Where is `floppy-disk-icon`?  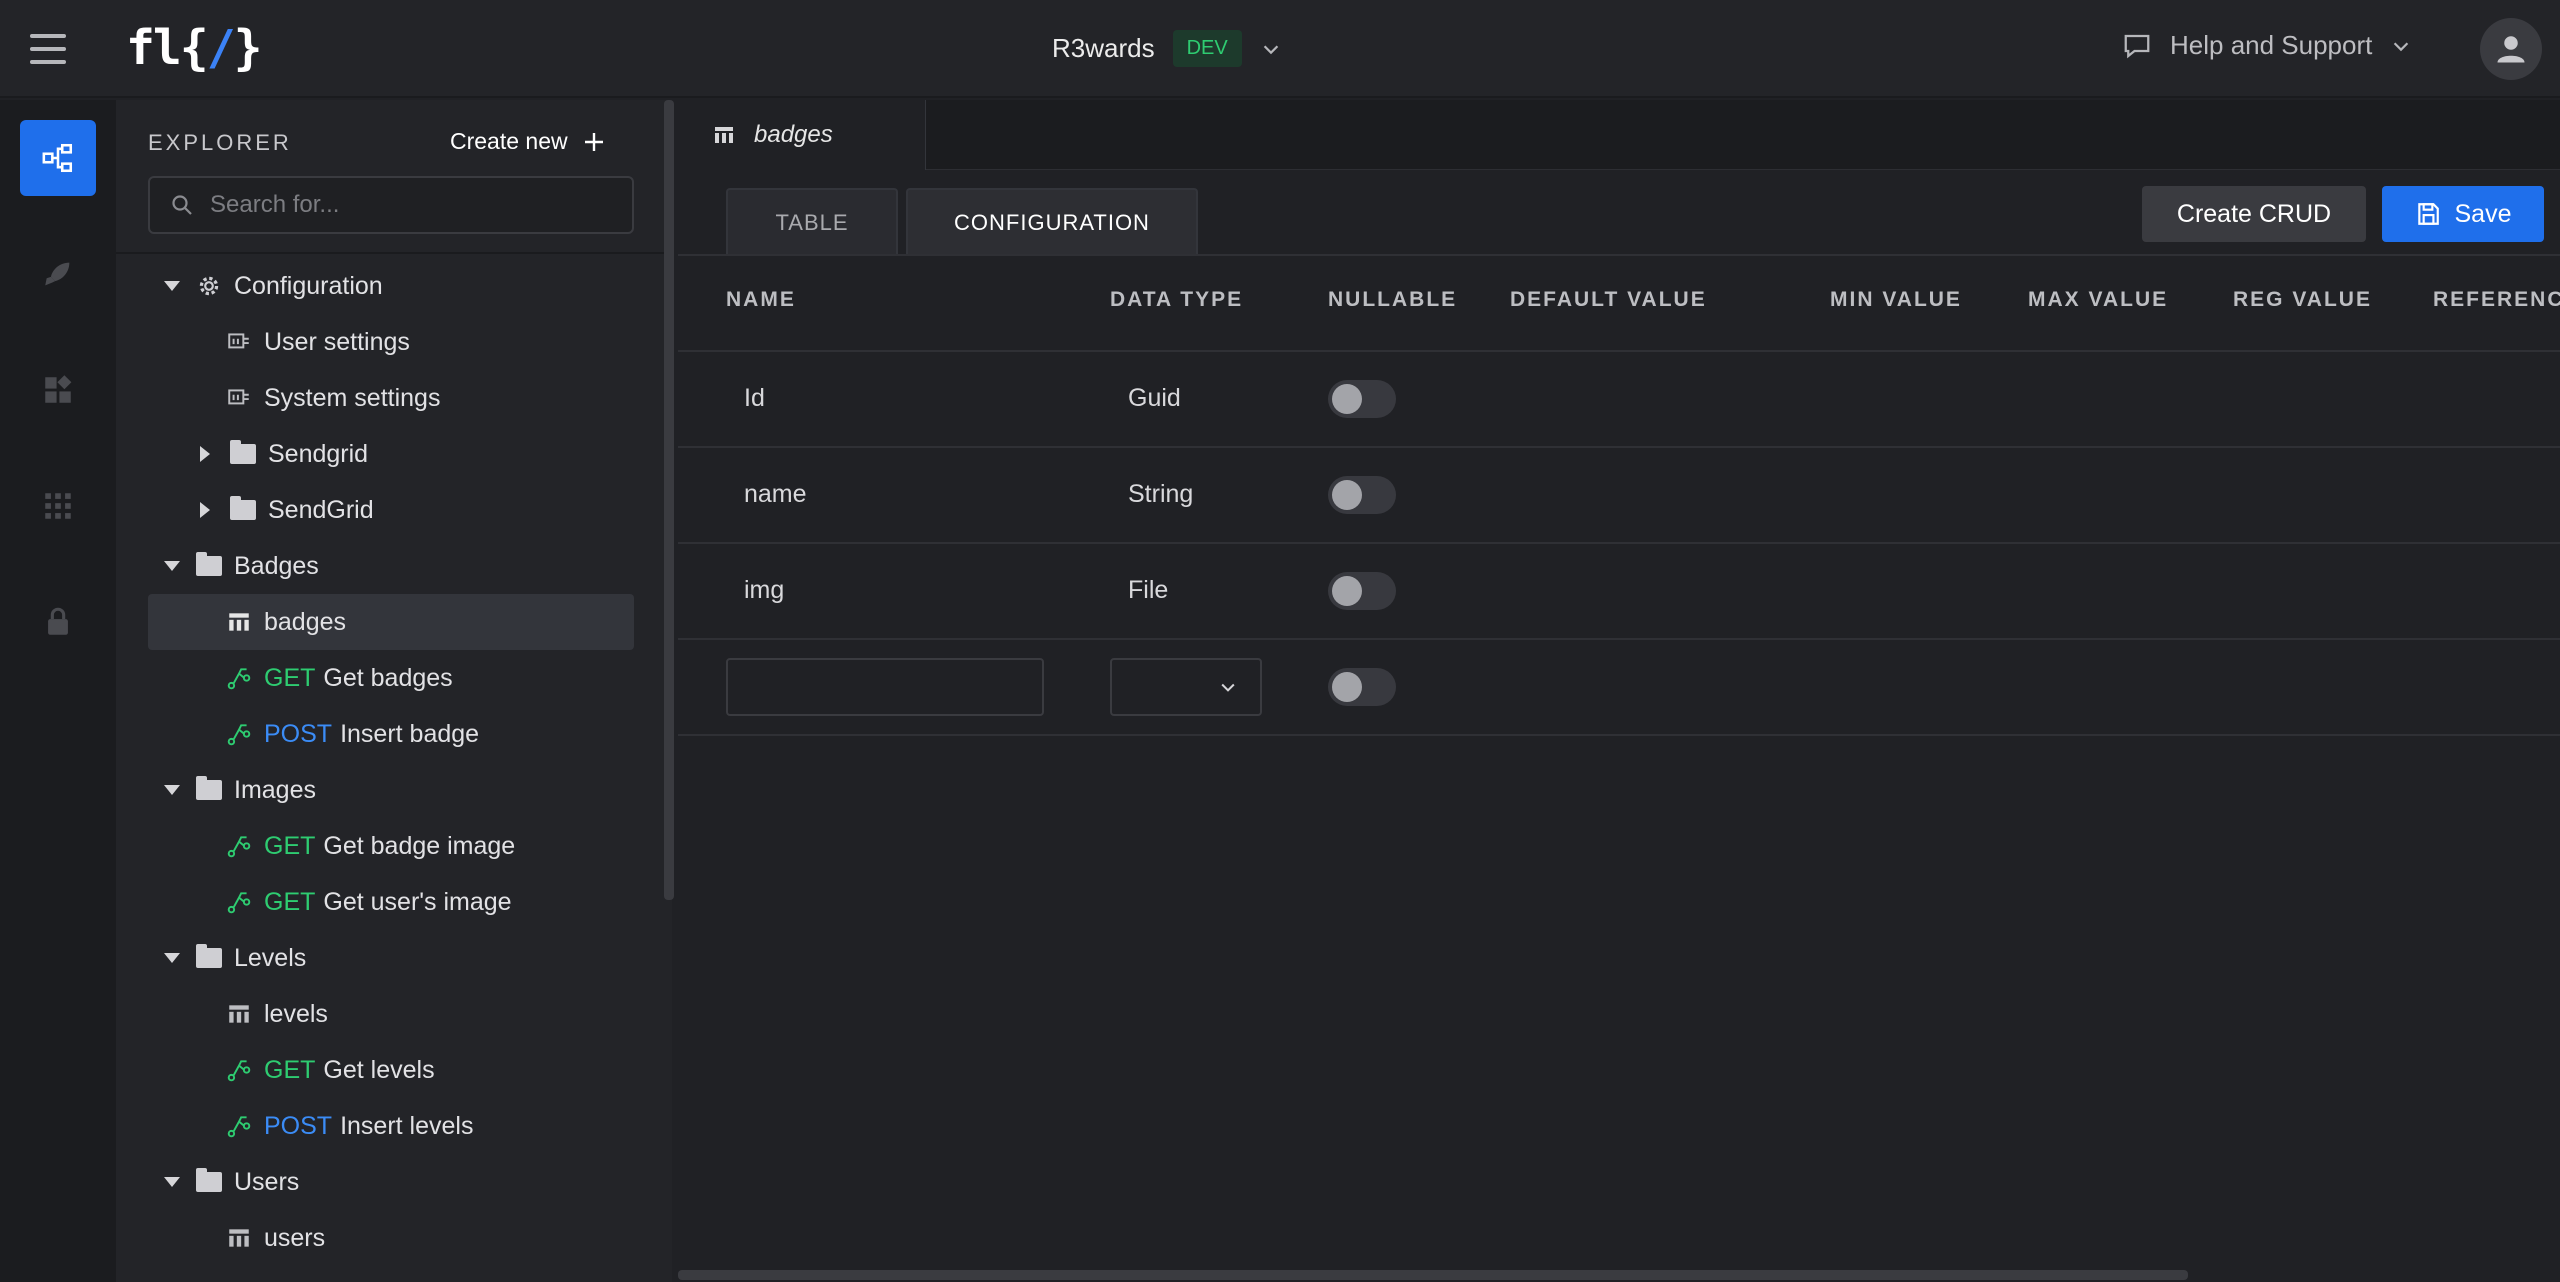 floppy-disk-icon is located at coordinates (2428, 214).